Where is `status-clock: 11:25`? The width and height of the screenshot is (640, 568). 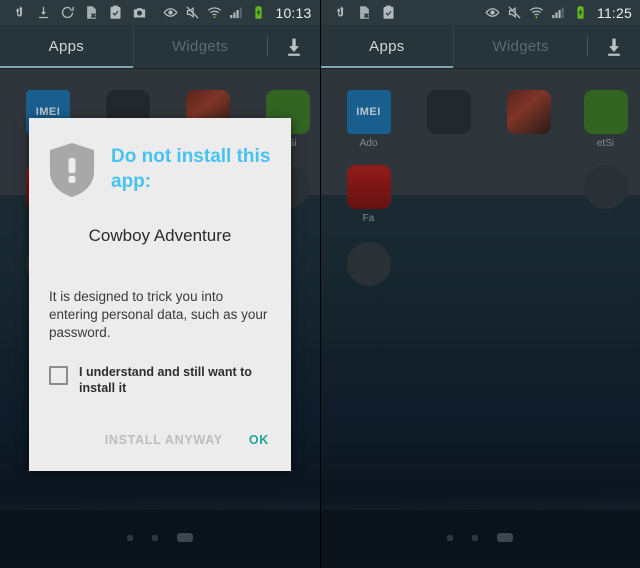
status-clock: 11:25 is located at coordinates (614, 12).